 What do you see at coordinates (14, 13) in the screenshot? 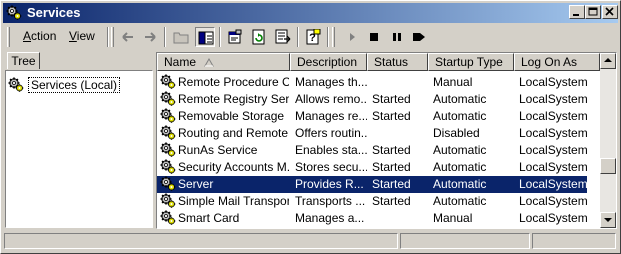
I see `services-gear-icon` at bounding box center [14, 13].